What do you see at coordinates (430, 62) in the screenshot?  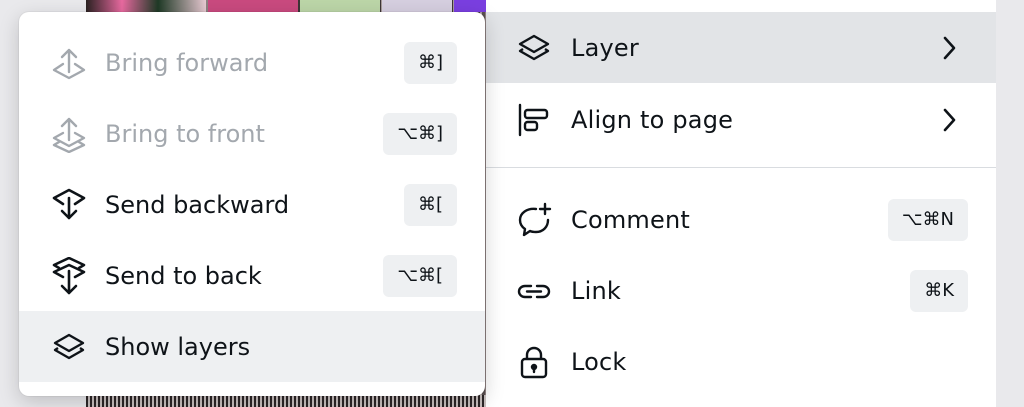 I see `keyboard-shortcut-badge: ⌘]` at bounding box center [430, 62].